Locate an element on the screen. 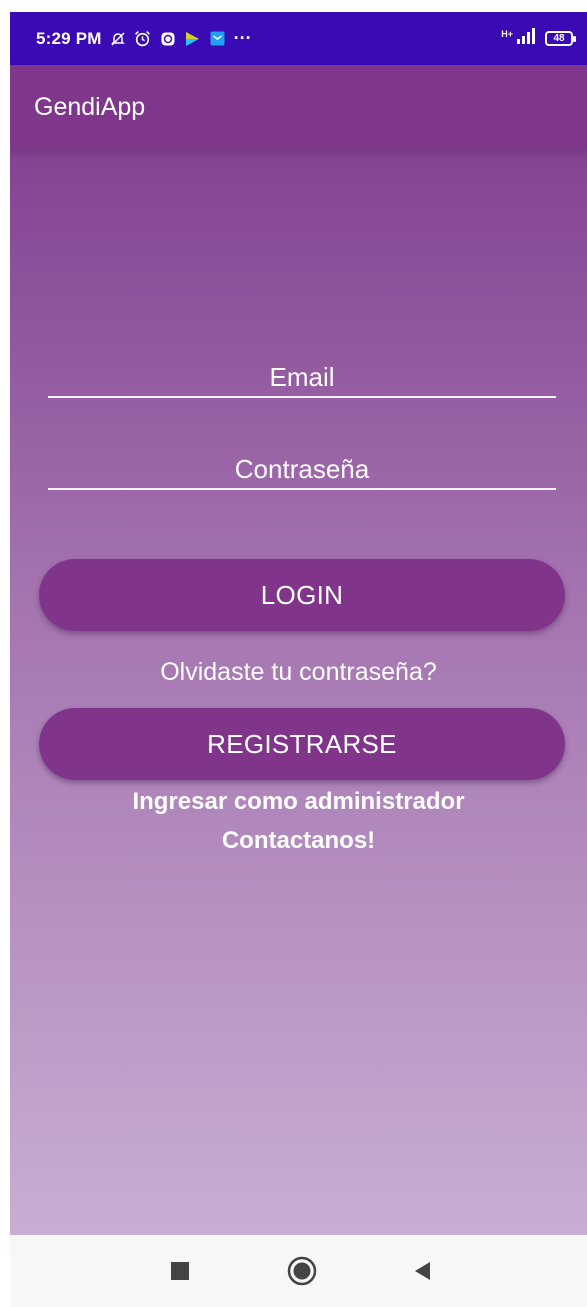  notifications-off-icon is located at coordinates (118, 39).